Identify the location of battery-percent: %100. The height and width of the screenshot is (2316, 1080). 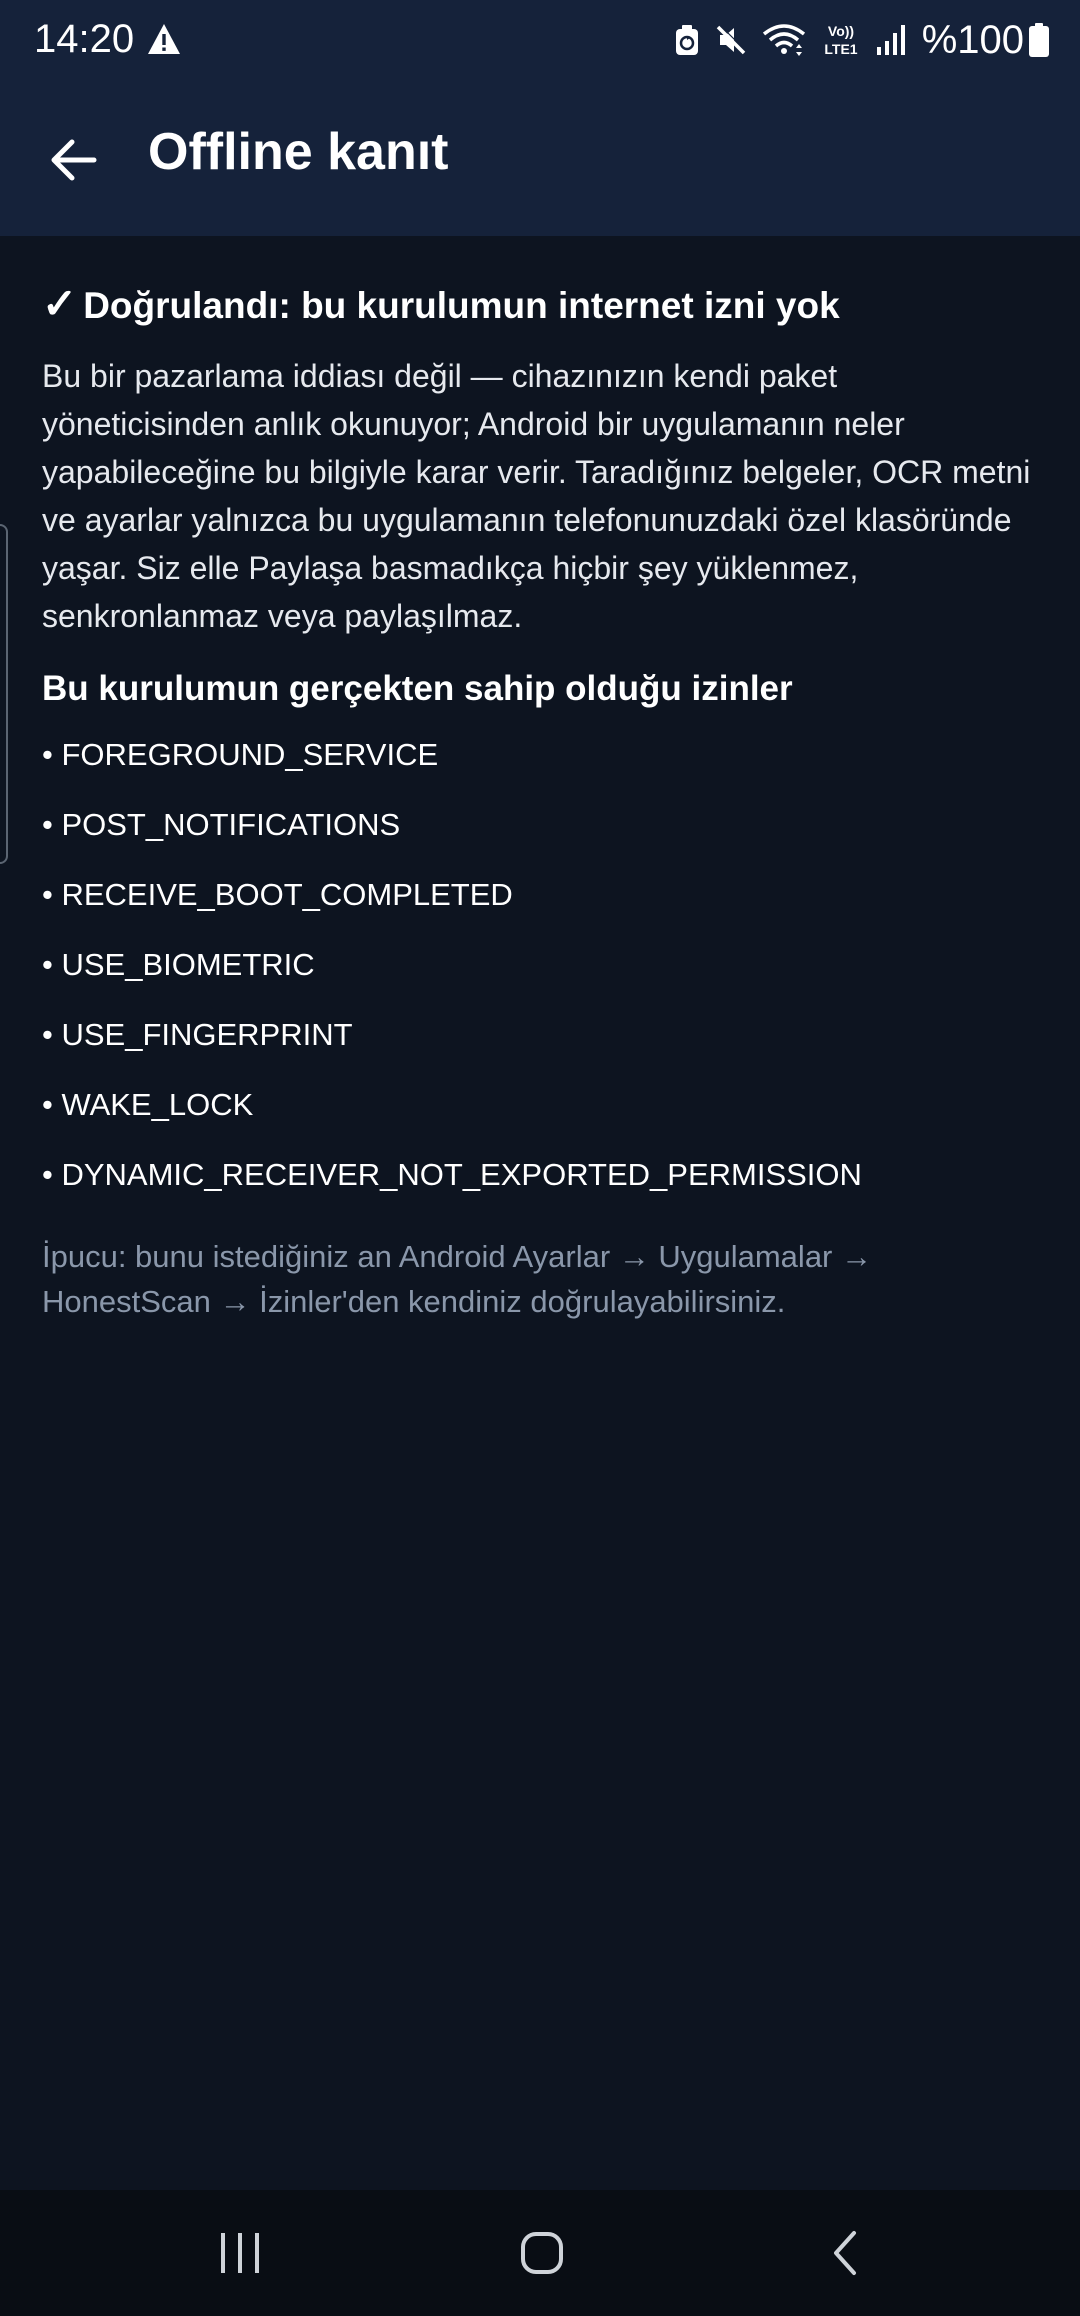
(972, 40).